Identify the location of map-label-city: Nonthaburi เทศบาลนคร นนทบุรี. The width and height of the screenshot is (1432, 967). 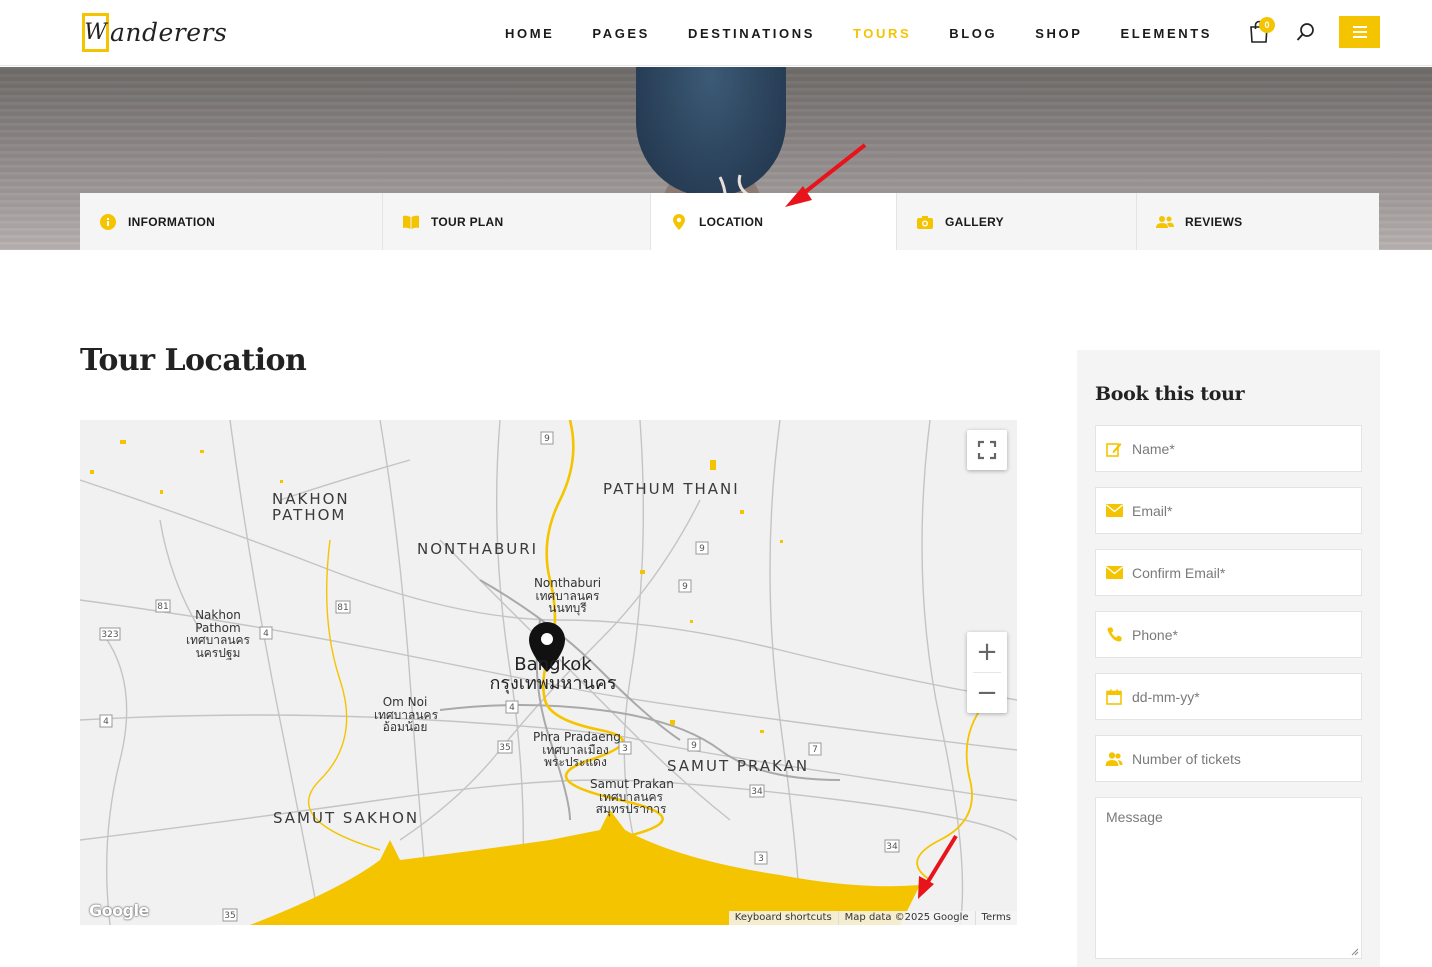
(567, 596).